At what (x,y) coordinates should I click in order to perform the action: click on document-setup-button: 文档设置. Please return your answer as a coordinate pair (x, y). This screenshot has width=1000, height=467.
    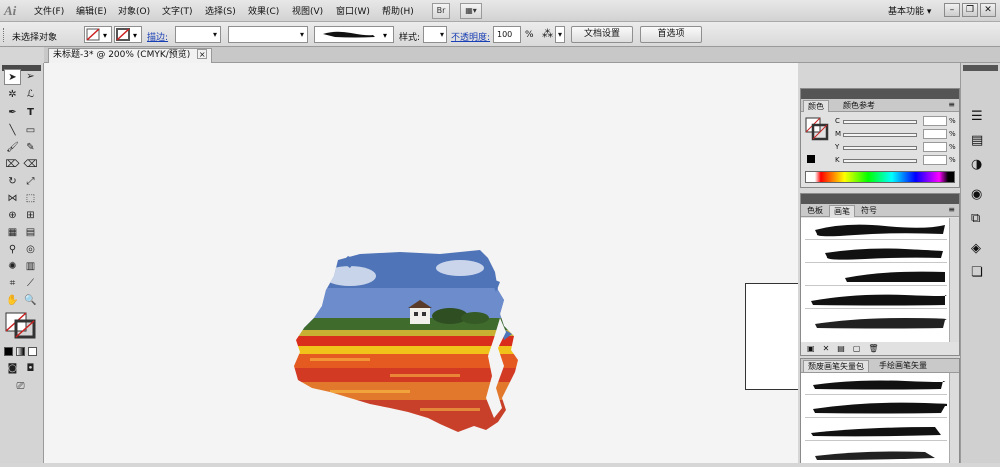
    Looking at the image, I should click on (602, 34).